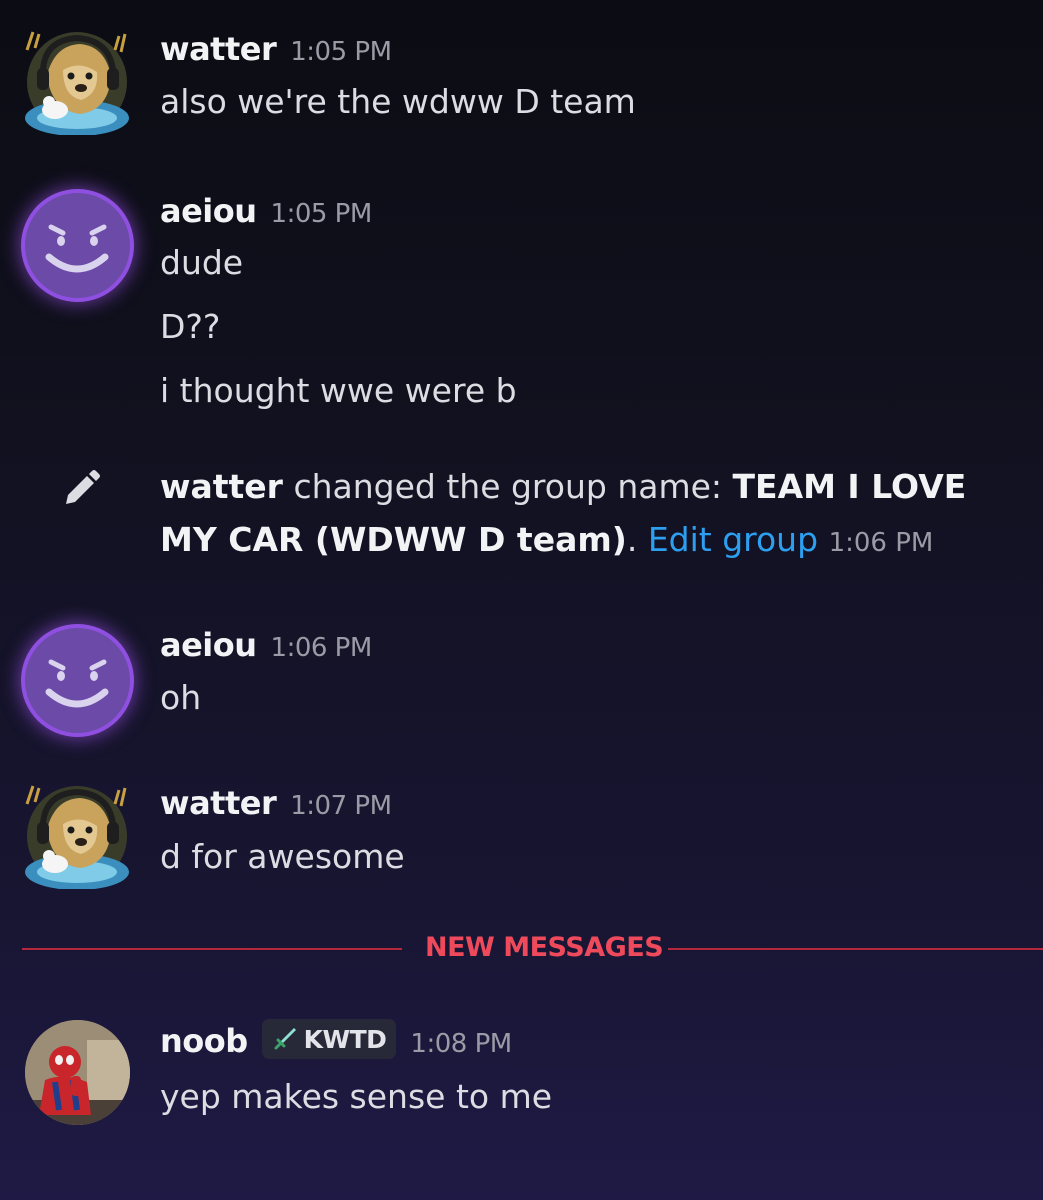 The width and height of the screenshot is (1043, 1200). I want to click on author-name: aeiou 1:05 PM, so click(266, 211).